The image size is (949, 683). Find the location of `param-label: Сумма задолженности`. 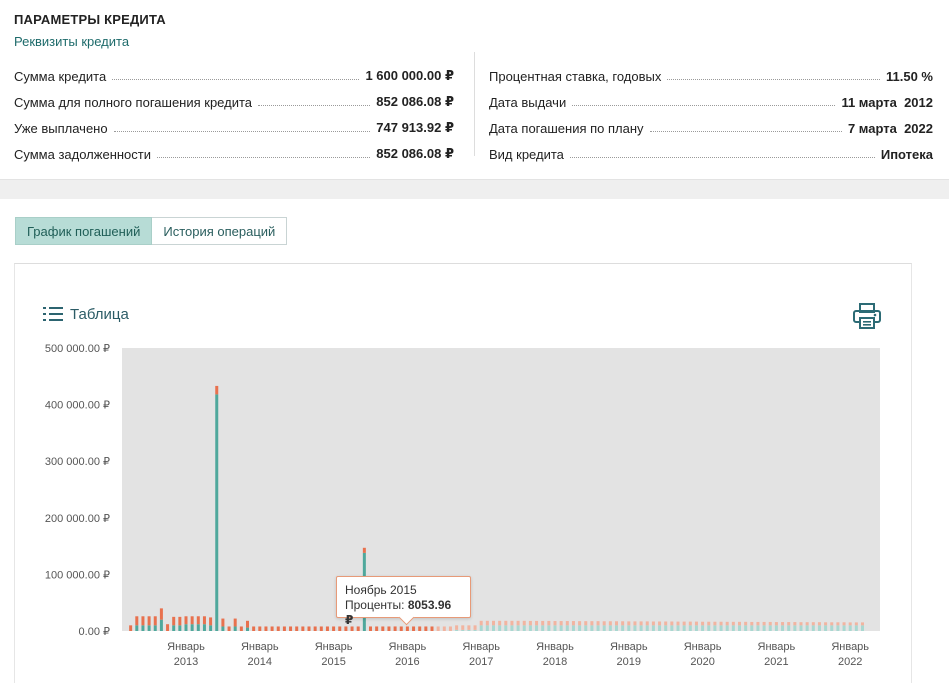

param-label: Сумма задолженности is located at coordinates (82, 154).